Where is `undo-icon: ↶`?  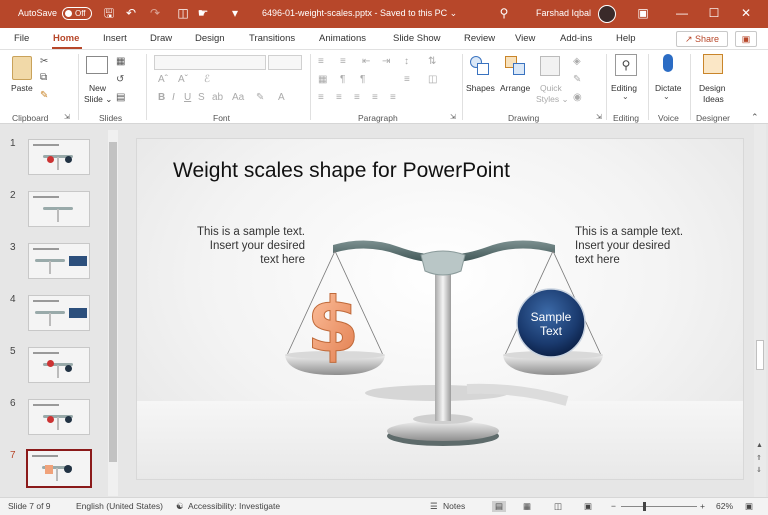 undo-icon: ↶ is located at coordinates (131, 13).